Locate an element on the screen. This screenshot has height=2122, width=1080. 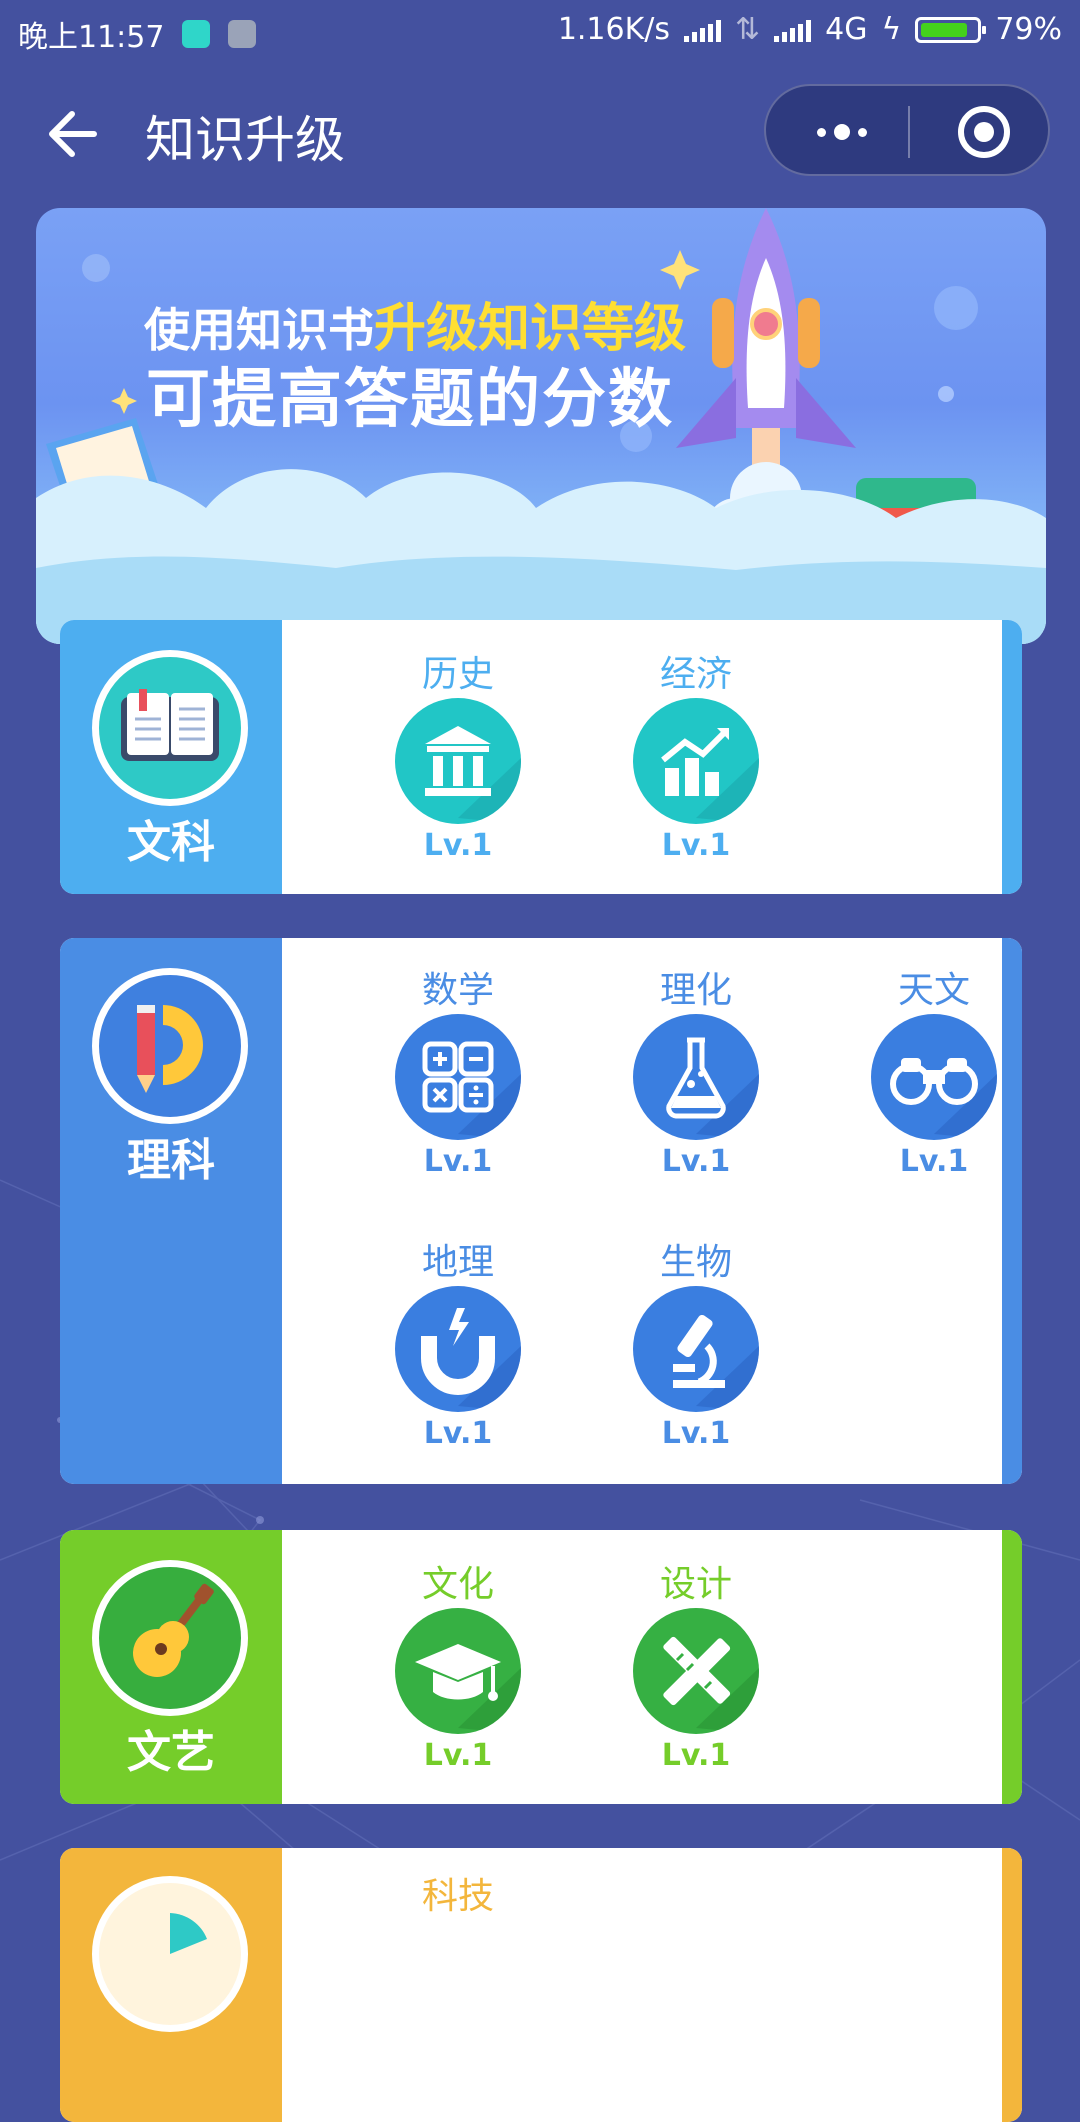
subject-item-culture: 文化 Lv.1 is located at coordinates (458, 1667).